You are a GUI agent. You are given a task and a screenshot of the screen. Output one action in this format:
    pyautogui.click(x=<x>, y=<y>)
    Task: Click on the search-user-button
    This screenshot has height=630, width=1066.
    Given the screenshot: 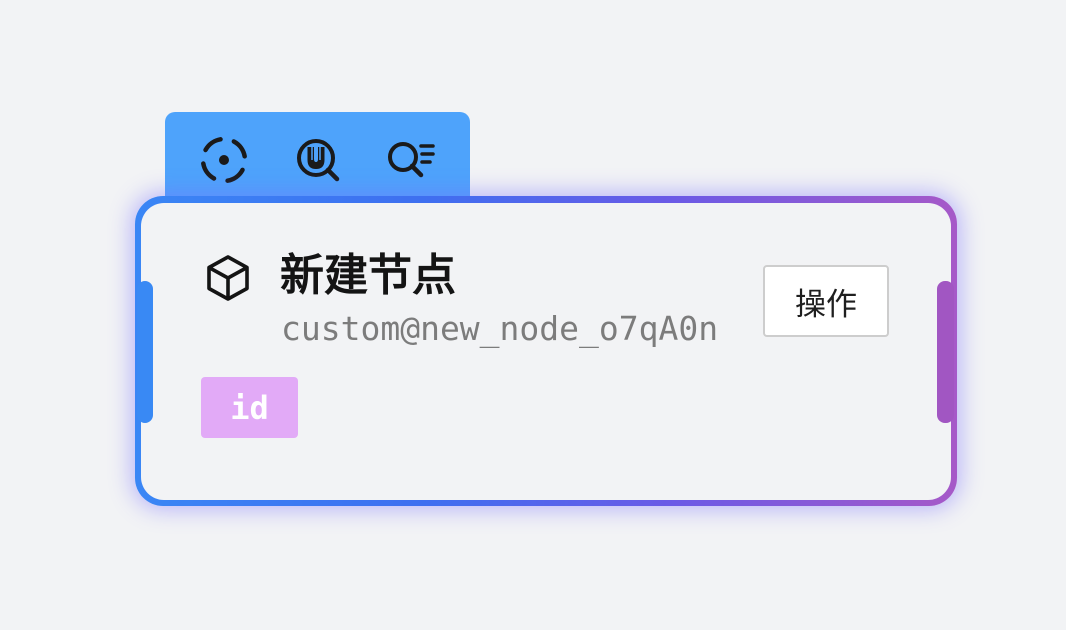 What is the action you would take?
    pyautogui.click(x=318, y=160)
    